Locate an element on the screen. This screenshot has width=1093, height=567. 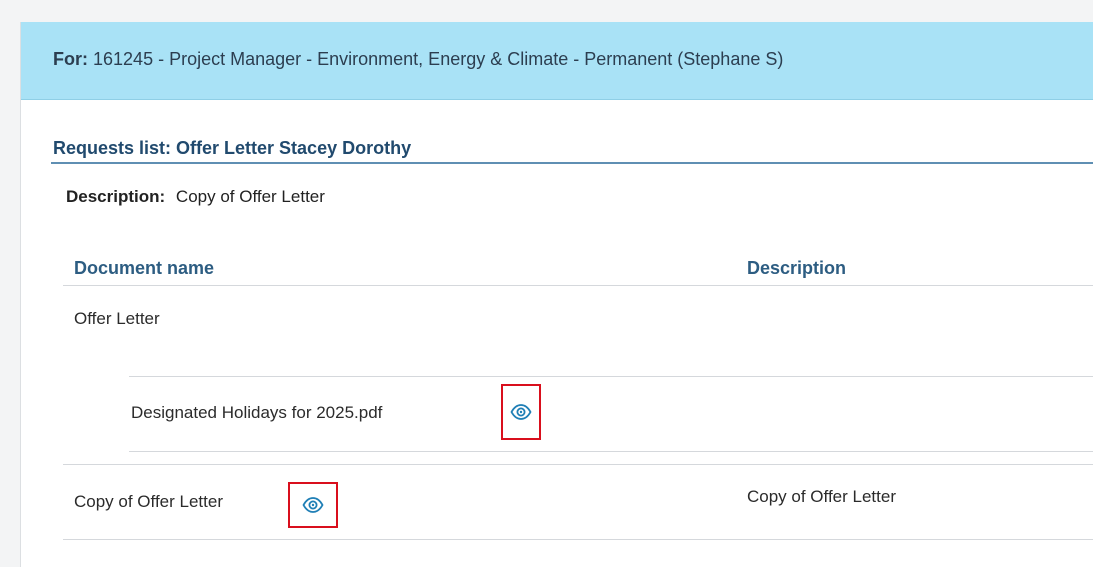
document-name-copy-of-offer-letter: Copy of Offer Letter is located at coordinates (148, 501).